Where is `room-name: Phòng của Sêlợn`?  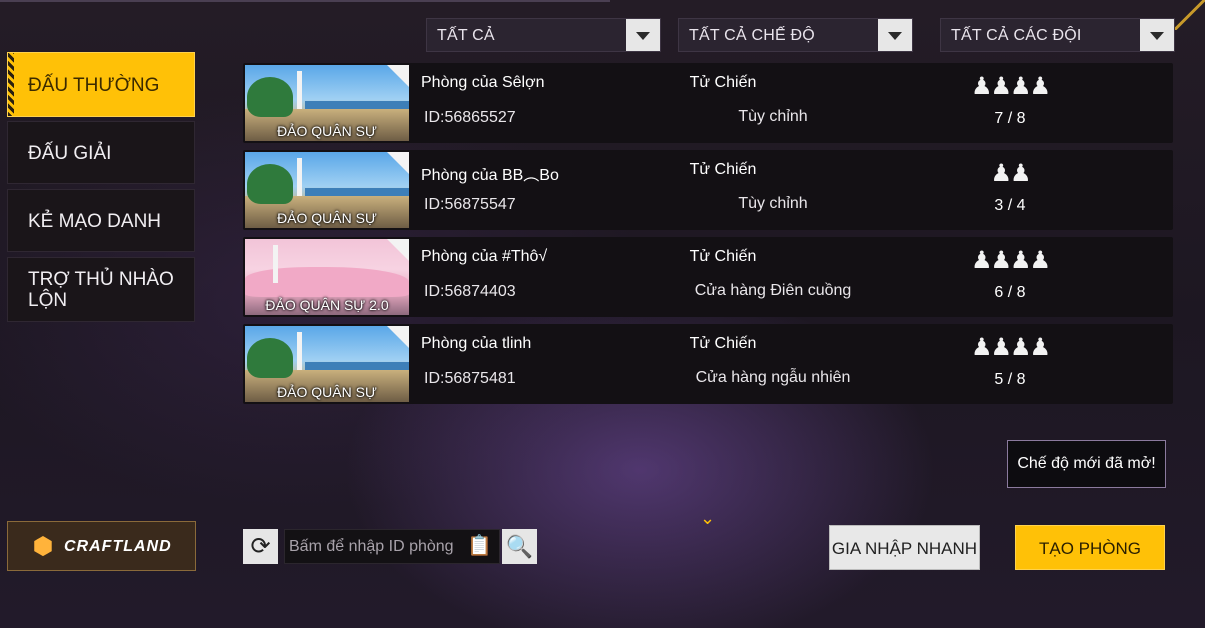 room-name: Phòng của Sêlợn is located at coordinates (483, 82).